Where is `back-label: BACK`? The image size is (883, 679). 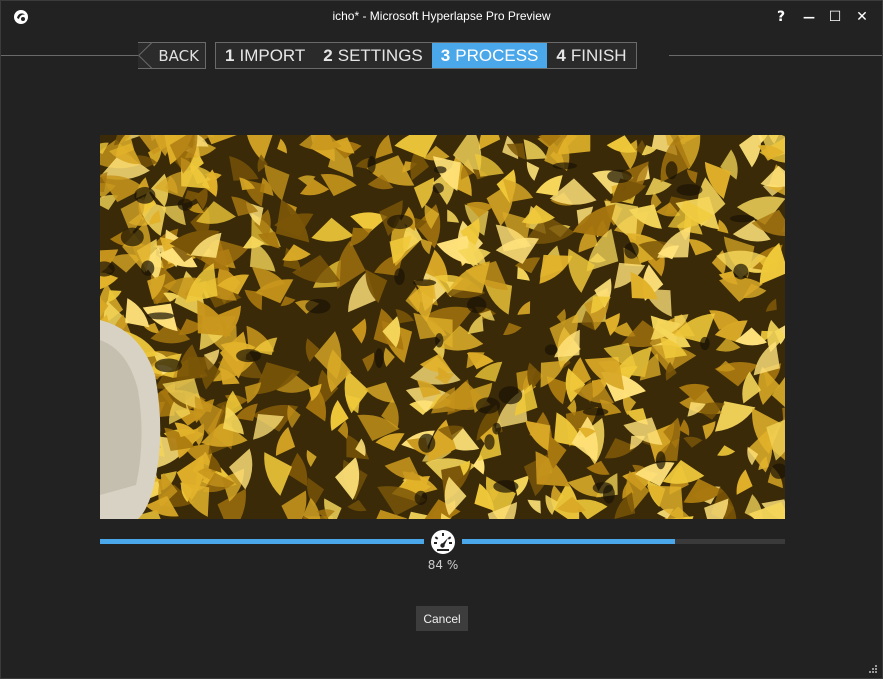 back-label: BACK is located at coordinates (178, 55).